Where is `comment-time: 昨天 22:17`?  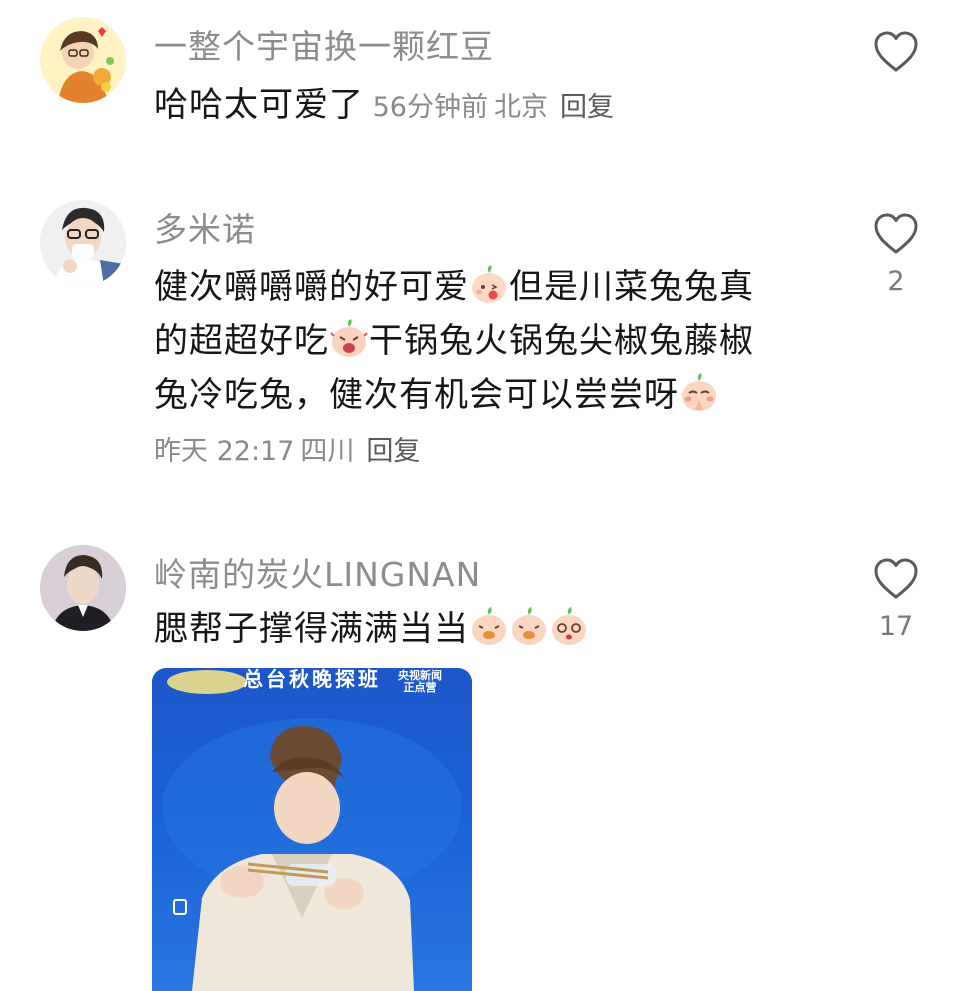
comment-time: 昨天 22:17 is located at coordinates (224, 451).